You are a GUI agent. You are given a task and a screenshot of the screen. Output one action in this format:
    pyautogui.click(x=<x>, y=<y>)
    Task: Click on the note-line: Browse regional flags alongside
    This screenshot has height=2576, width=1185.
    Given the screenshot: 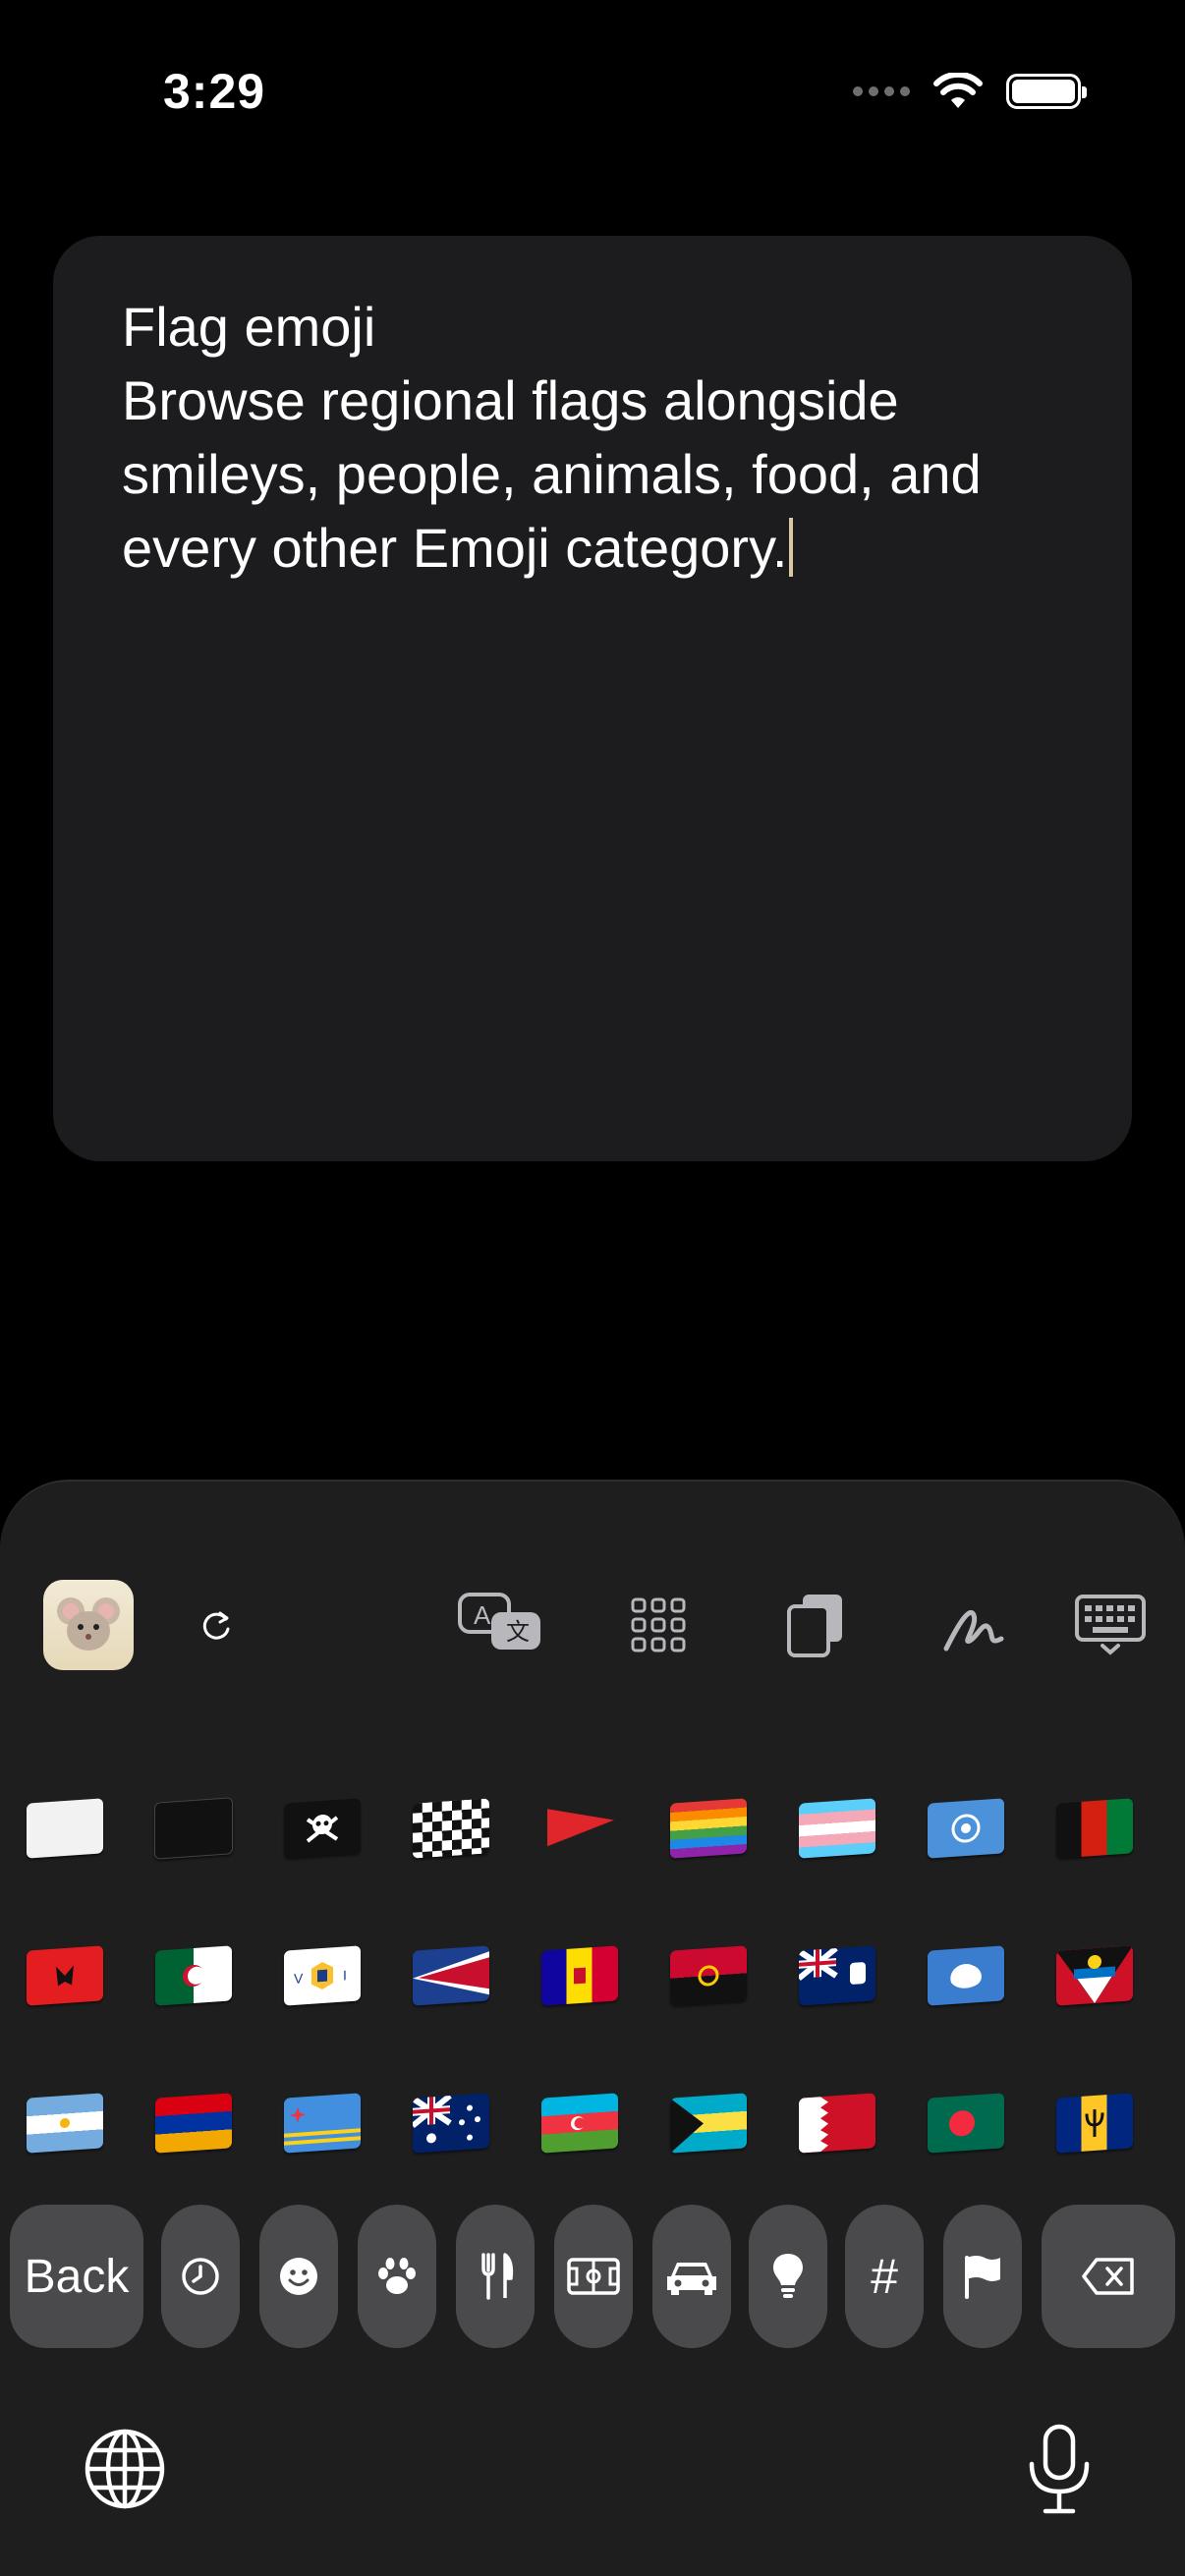 What is the action you would take?
    pyautogui.click(x=511, y=400)
    